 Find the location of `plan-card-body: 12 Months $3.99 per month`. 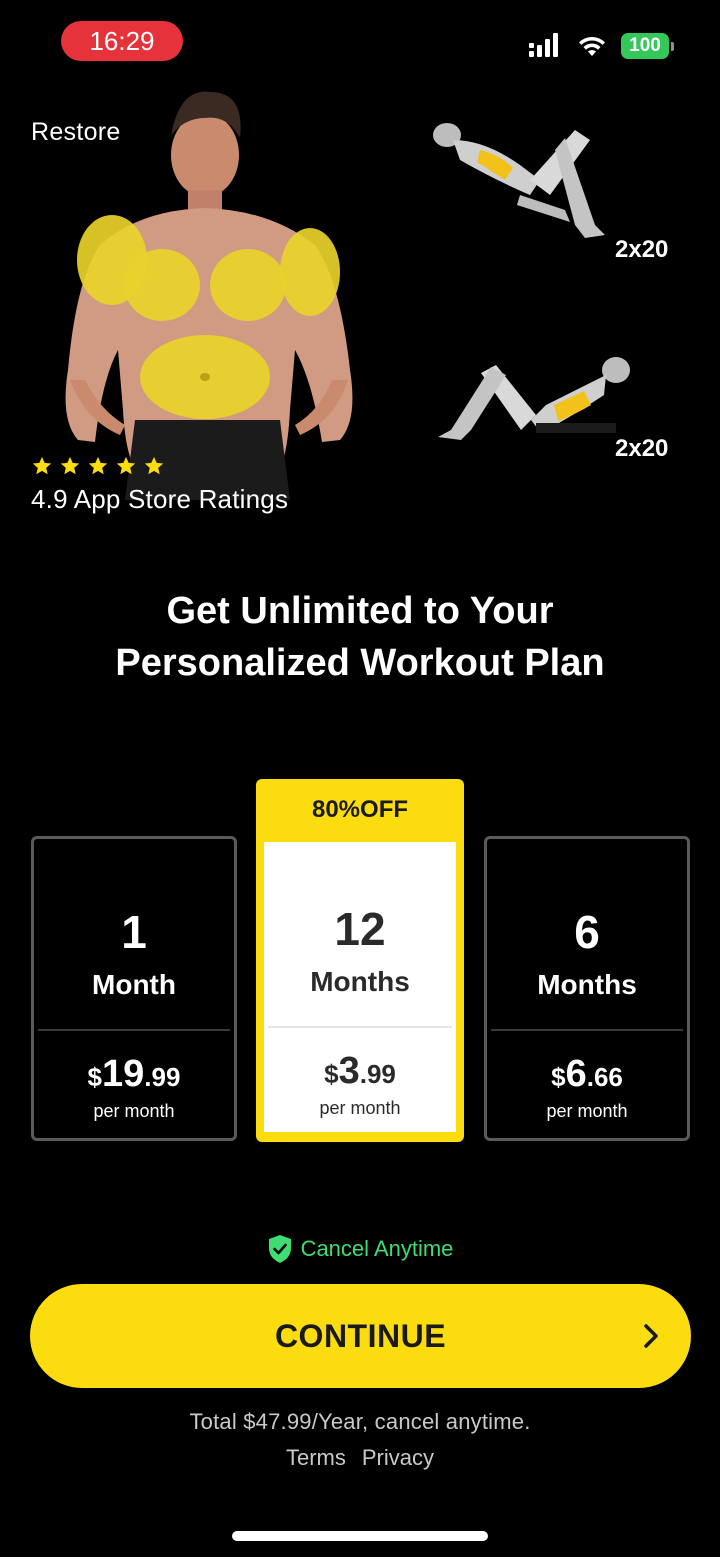

plan-card-body: 12 Months $3.99 per month is located at coordinates (360, 987).